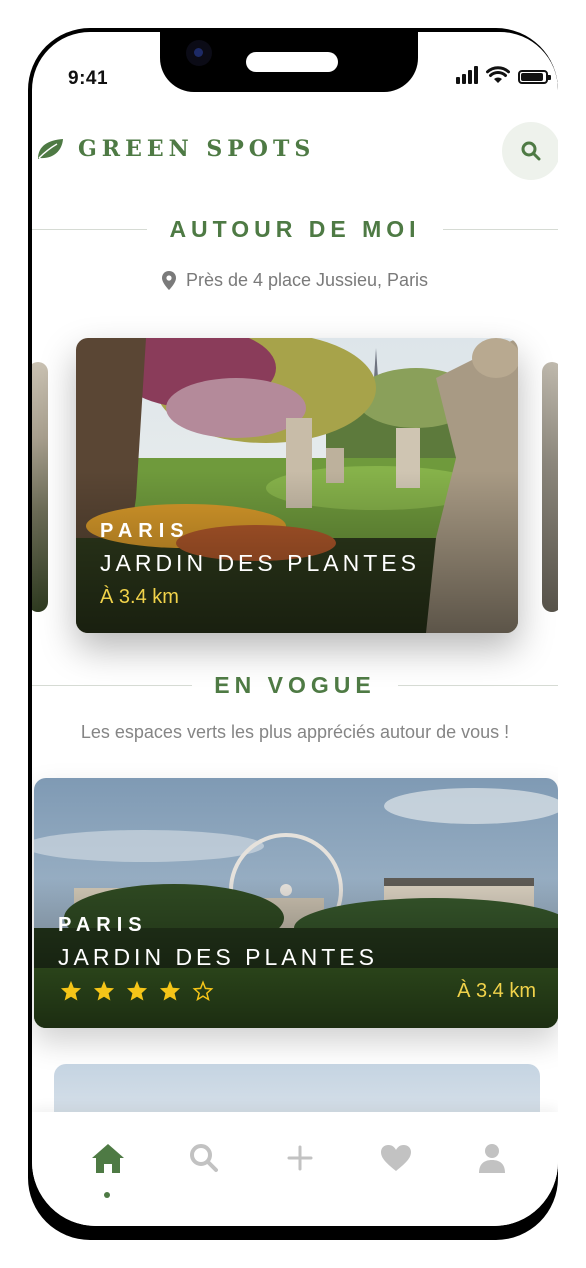  I want to click on nearby-title: AUTOUR DE MOI, so click(295, 229).